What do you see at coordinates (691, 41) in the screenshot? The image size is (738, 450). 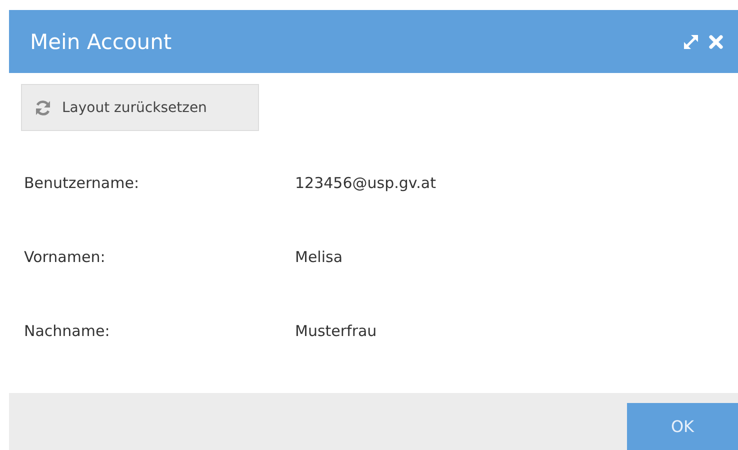 I see `maximize-icon` at bounding box center [691, 41].